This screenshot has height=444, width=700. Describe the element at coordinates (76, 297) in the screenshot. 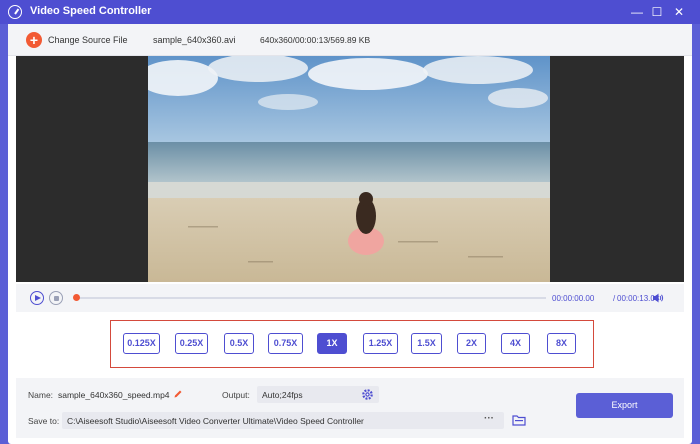

I see `progress-handle` at that location.